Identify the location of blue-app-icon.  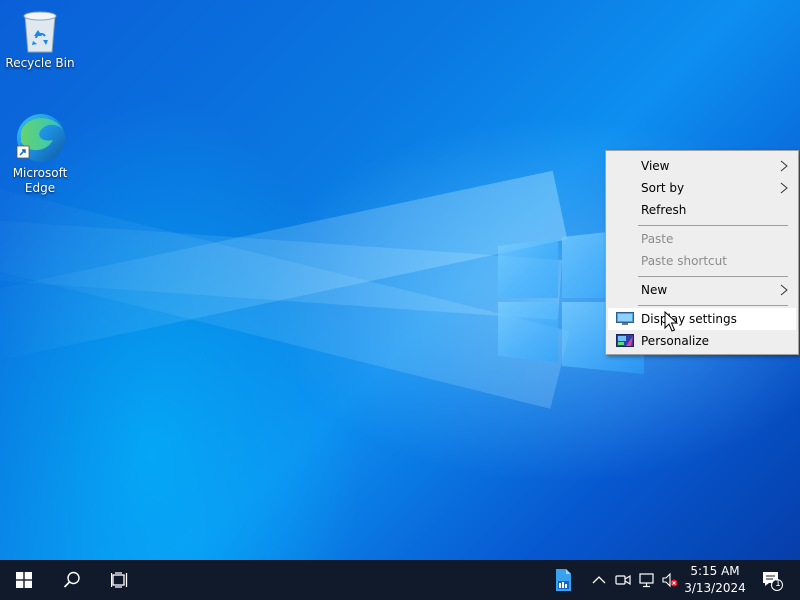
(563, 580).